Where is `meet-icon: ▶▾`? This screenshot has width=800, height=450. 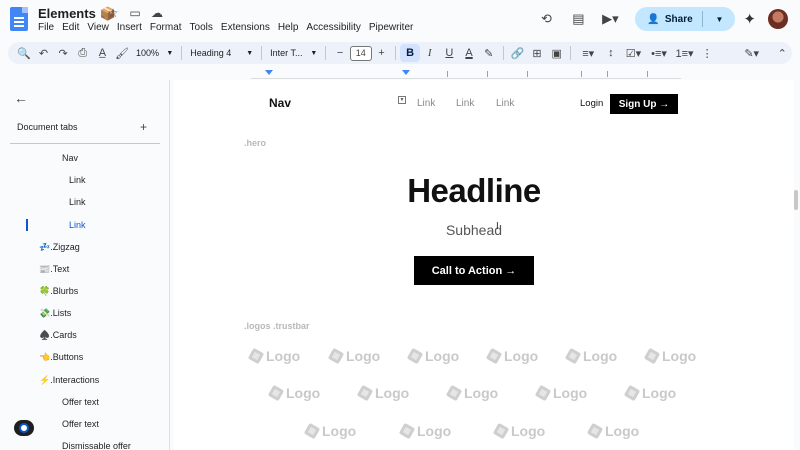 meet-icon: ▶▾ is located at coordinates (610, 19).